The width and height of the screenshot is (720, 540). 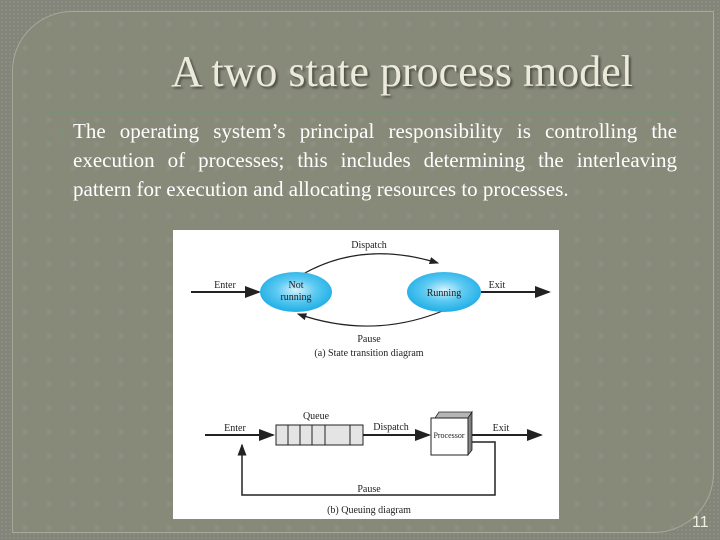 What do you see at coordinates (295, 297) in the screenshot?
I see `not-running-label-line2: running` at bounding box center [295, 297].